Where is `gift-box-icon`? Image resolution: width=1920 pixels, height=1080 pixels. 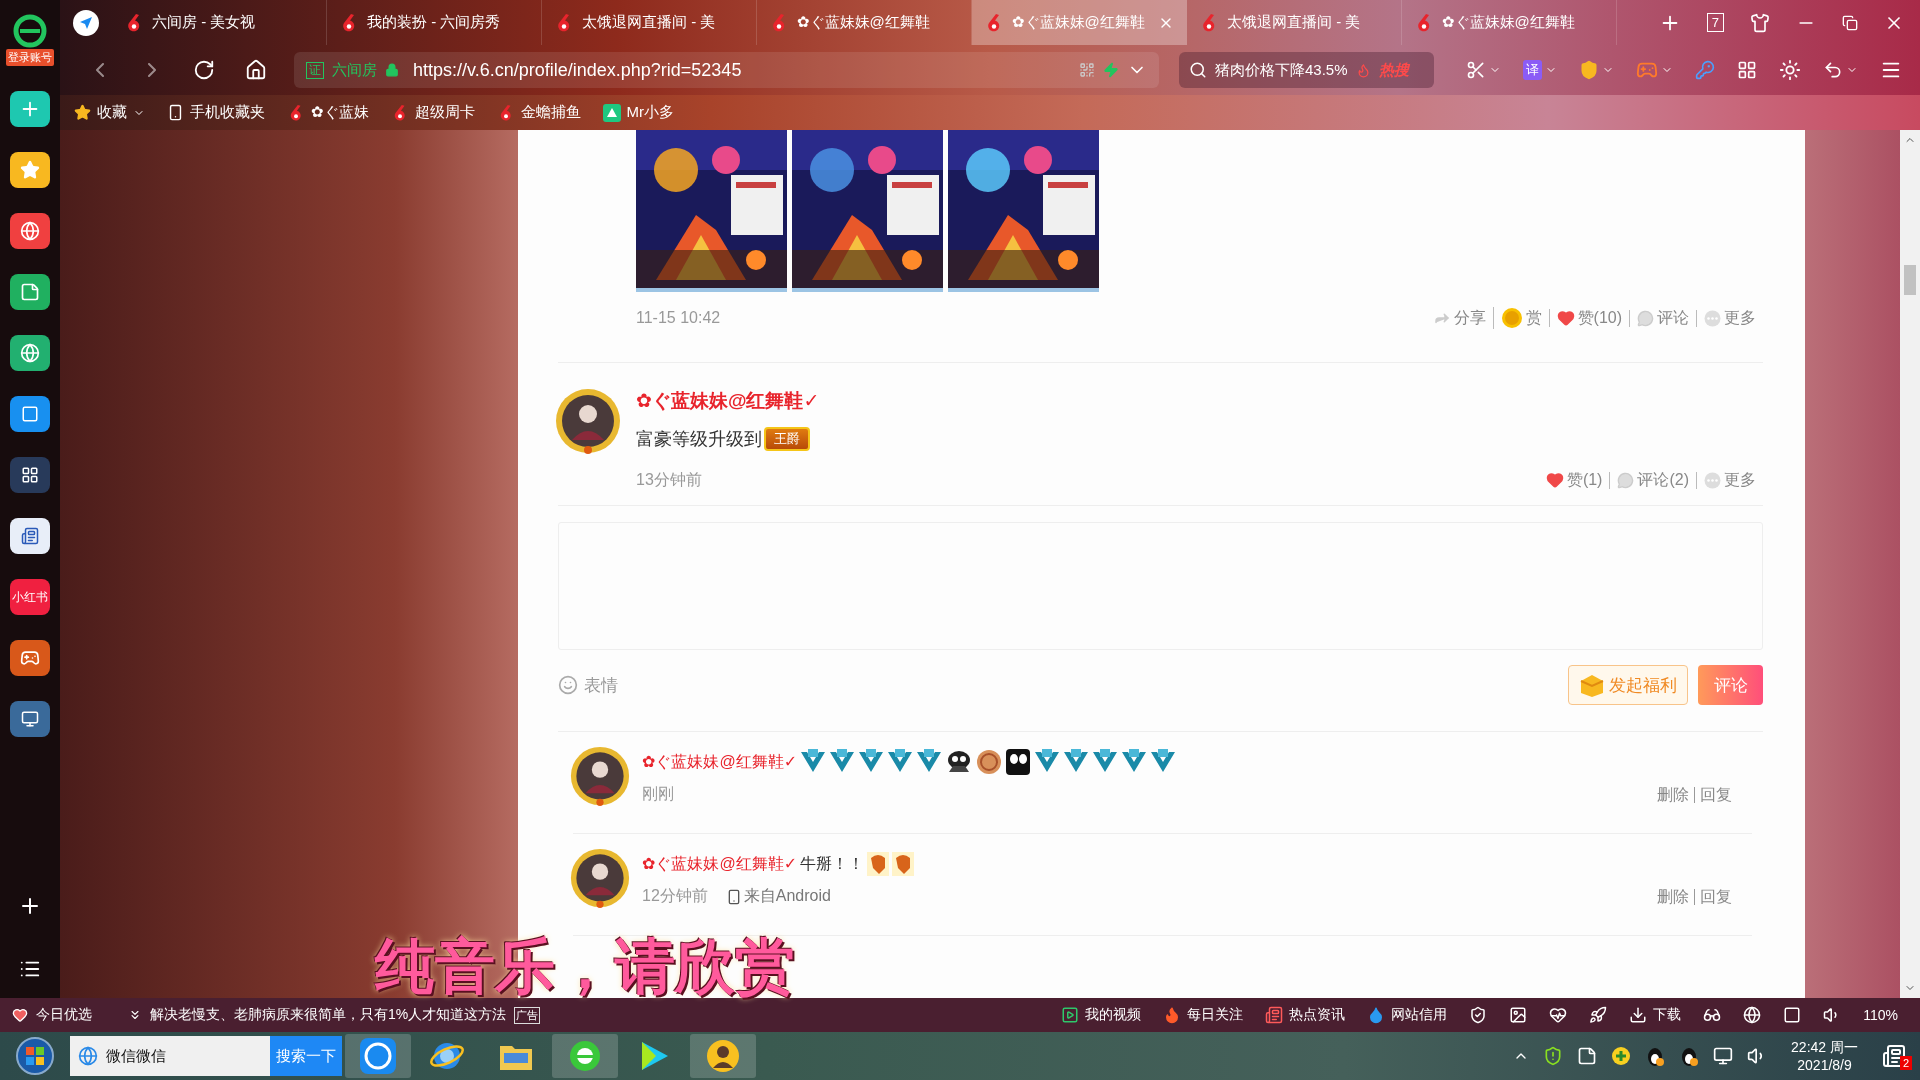 gift-box-icon is located at coordinates (1592, 685).